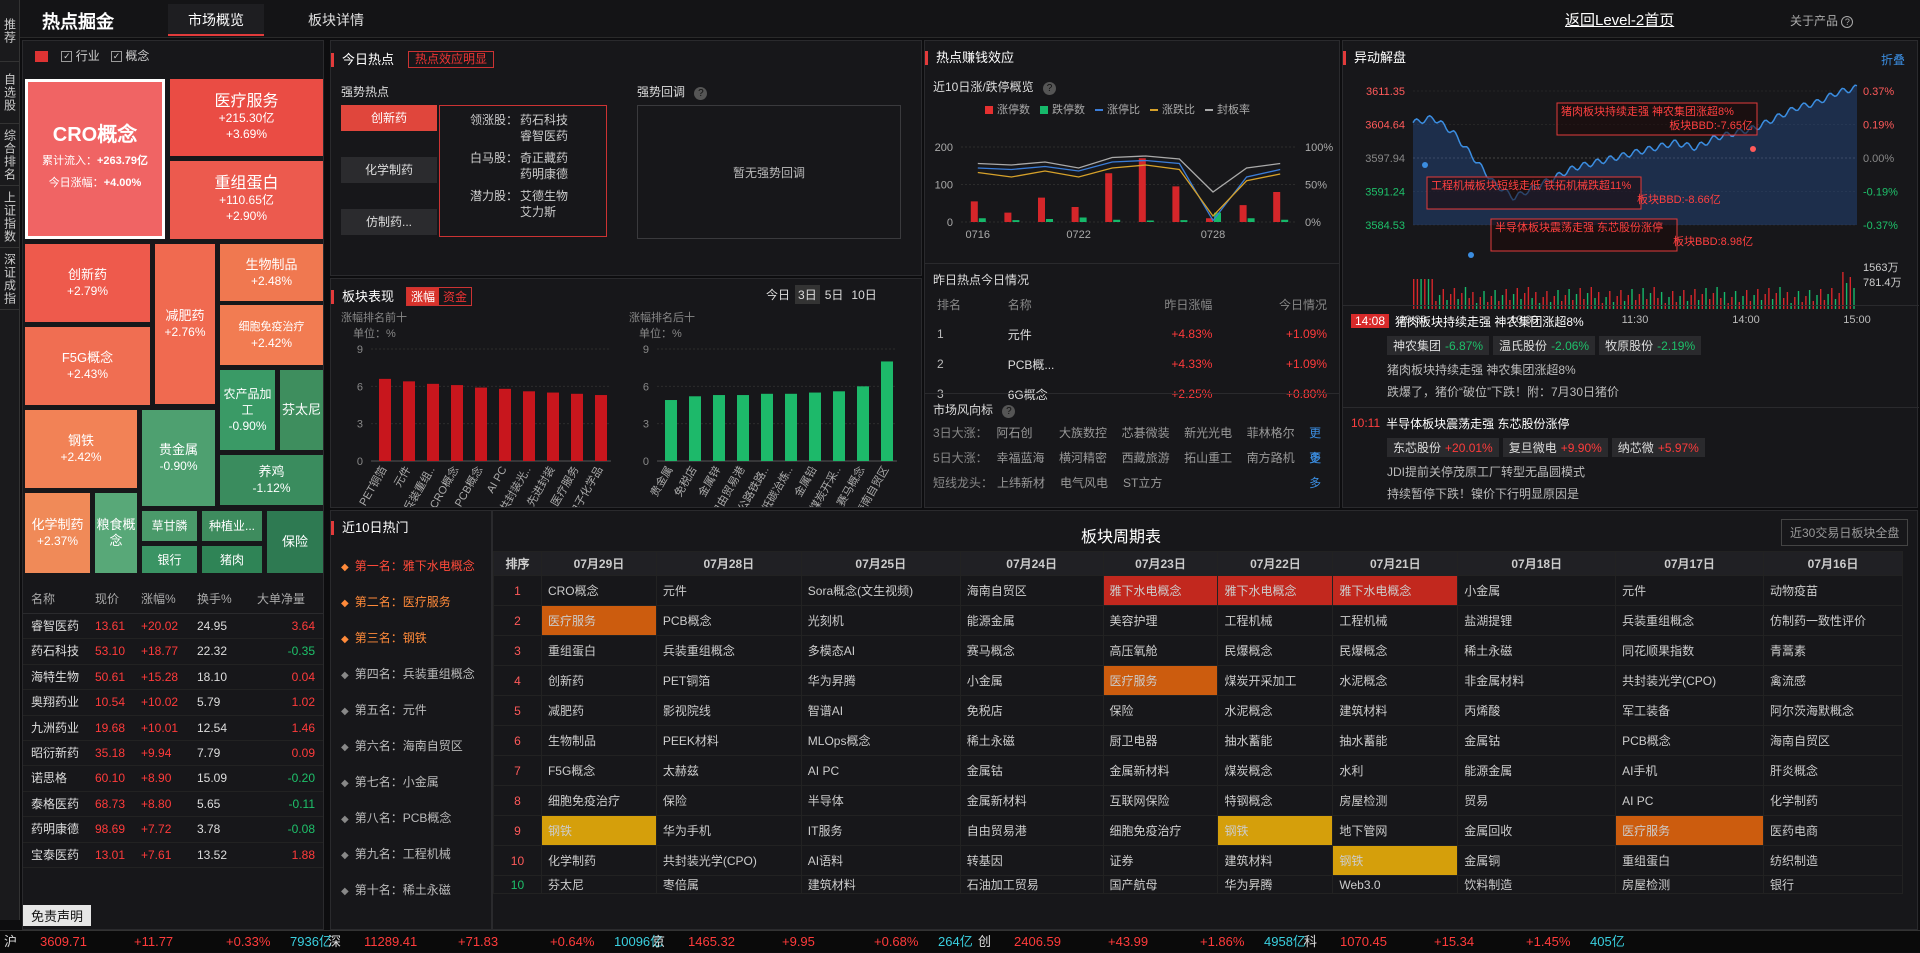 This screenshot has width=1920, height=953. Describe the element at coordinates (1395, 830) in the screenshot. I see `sector-cell: 地下管网` at that location.